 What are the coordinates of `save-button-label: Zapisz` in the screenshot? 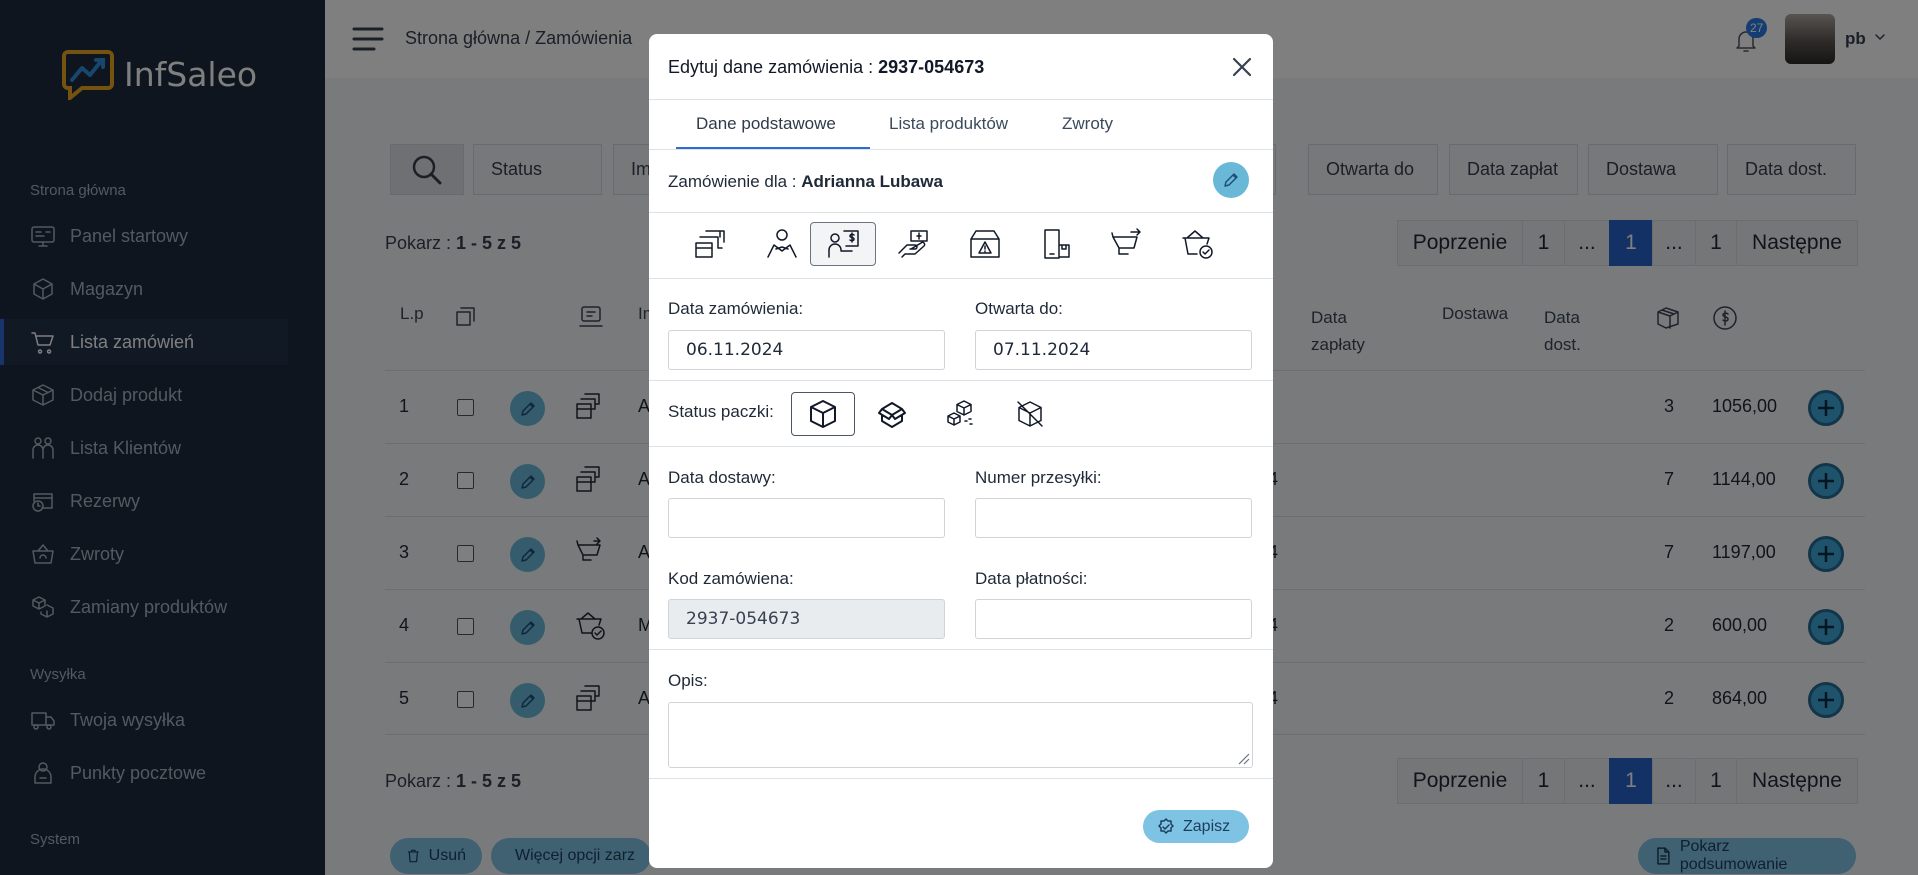 It's located at (1207, 826).